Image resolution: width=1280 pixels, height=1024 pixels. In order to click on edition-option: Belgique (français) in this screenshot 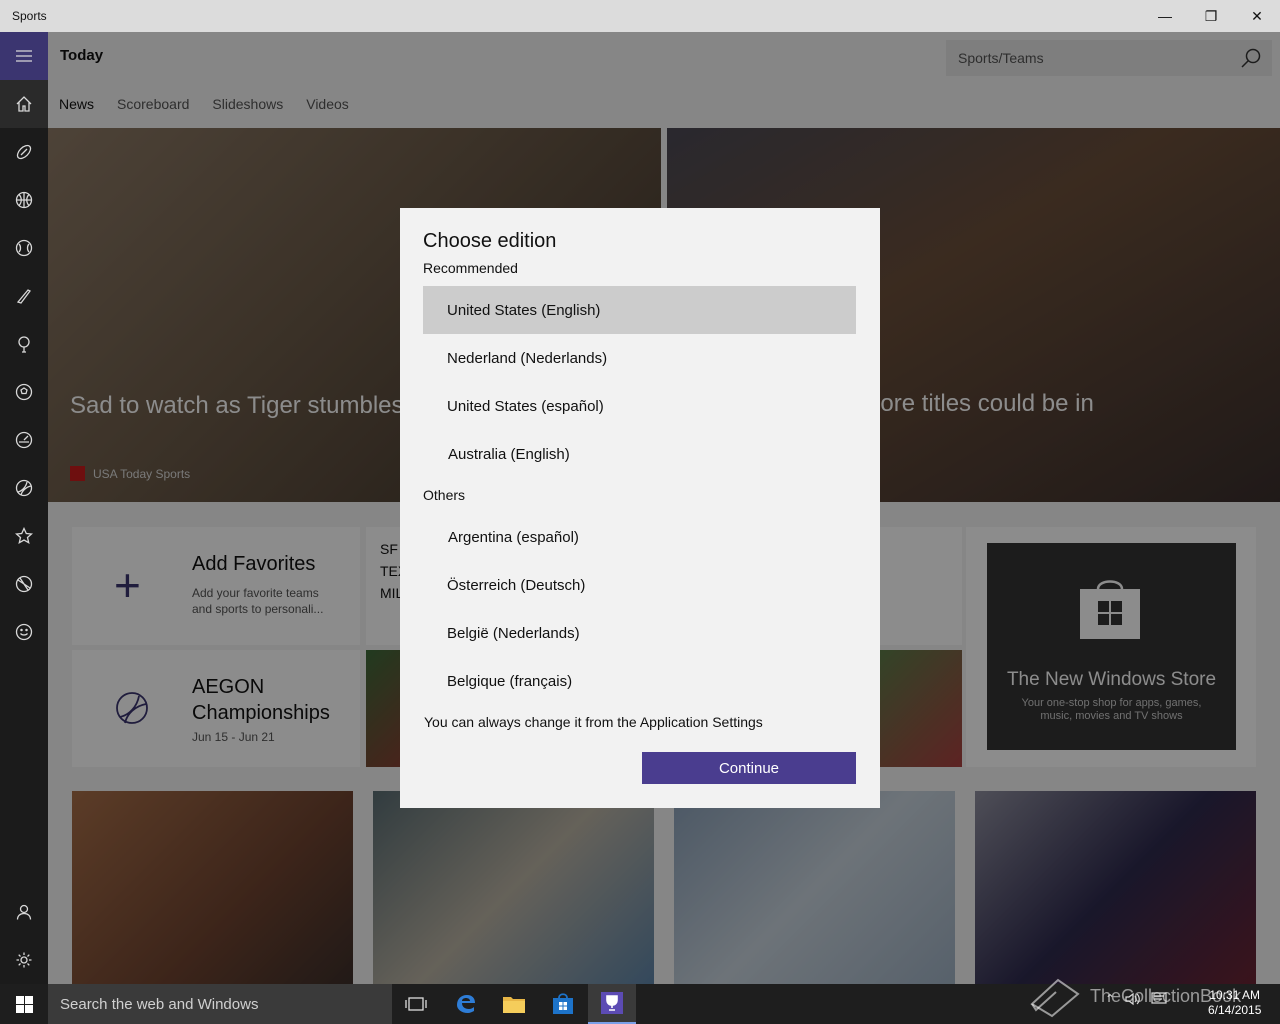, I will do `click(639, 681)`.